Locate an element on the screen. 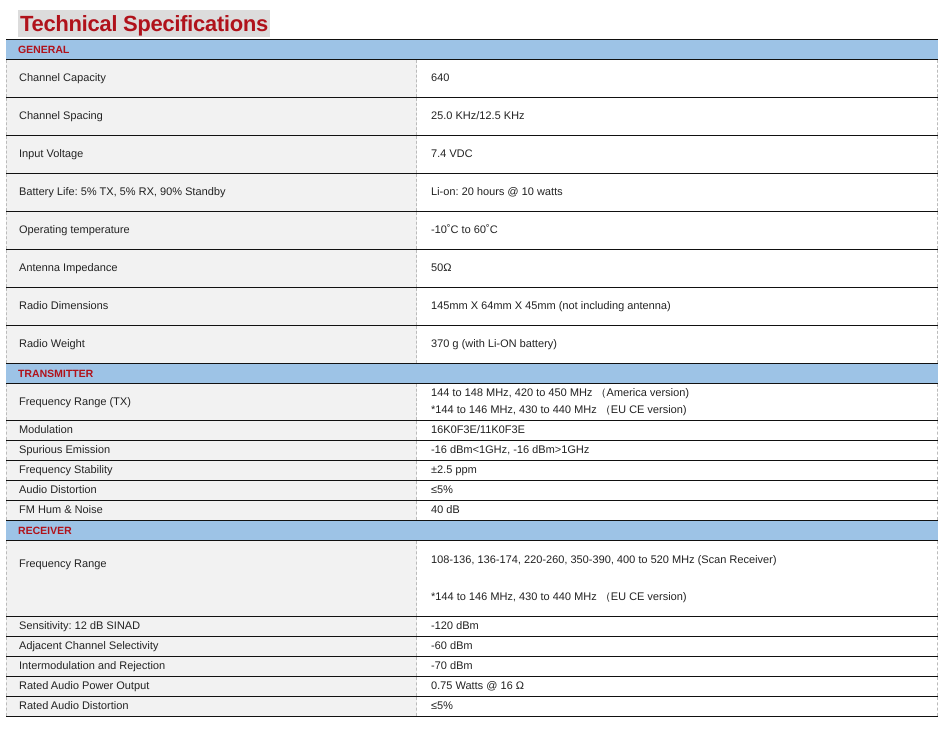  spec-value: 0.75 Watts @ 16 Ω is located at coordinates (478, 686).